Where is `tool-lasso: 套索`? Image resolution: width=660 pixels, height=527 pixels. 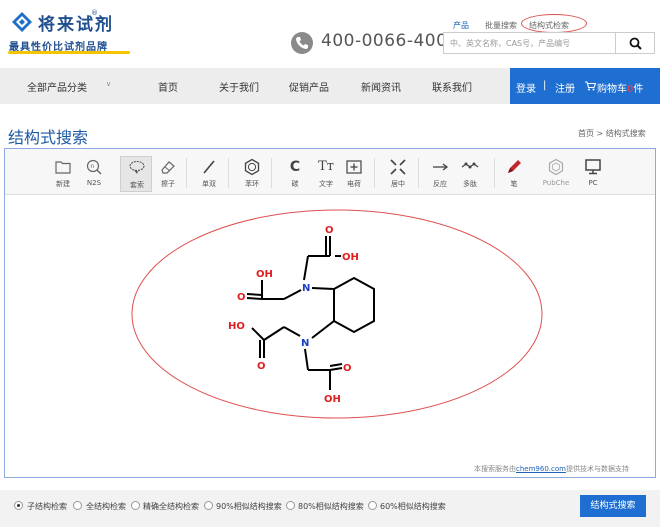
tool-lasso: 套索 is located at coordinates (136, 174).